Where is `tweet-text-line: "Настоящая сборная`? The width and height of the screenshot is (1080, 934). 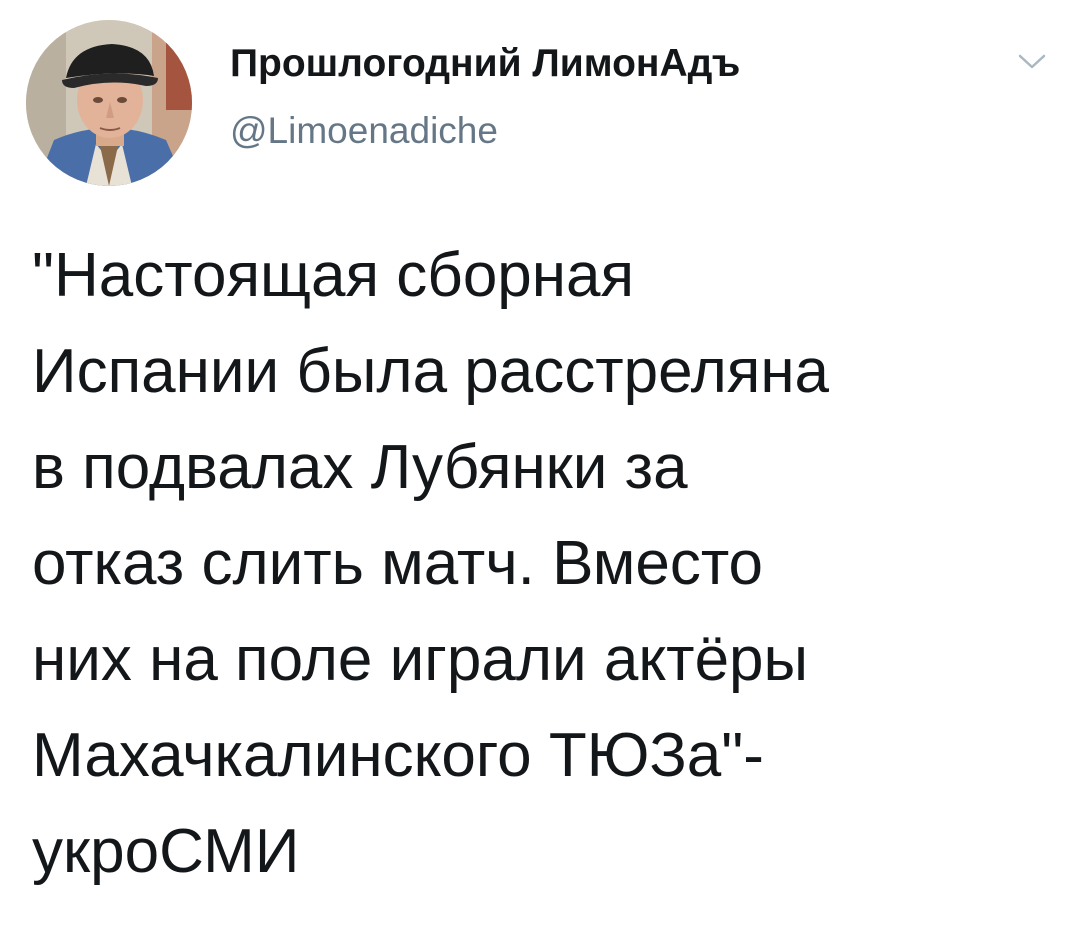 tweet-text-line: "Настоящая сборная is located at coordinates (333, 275).